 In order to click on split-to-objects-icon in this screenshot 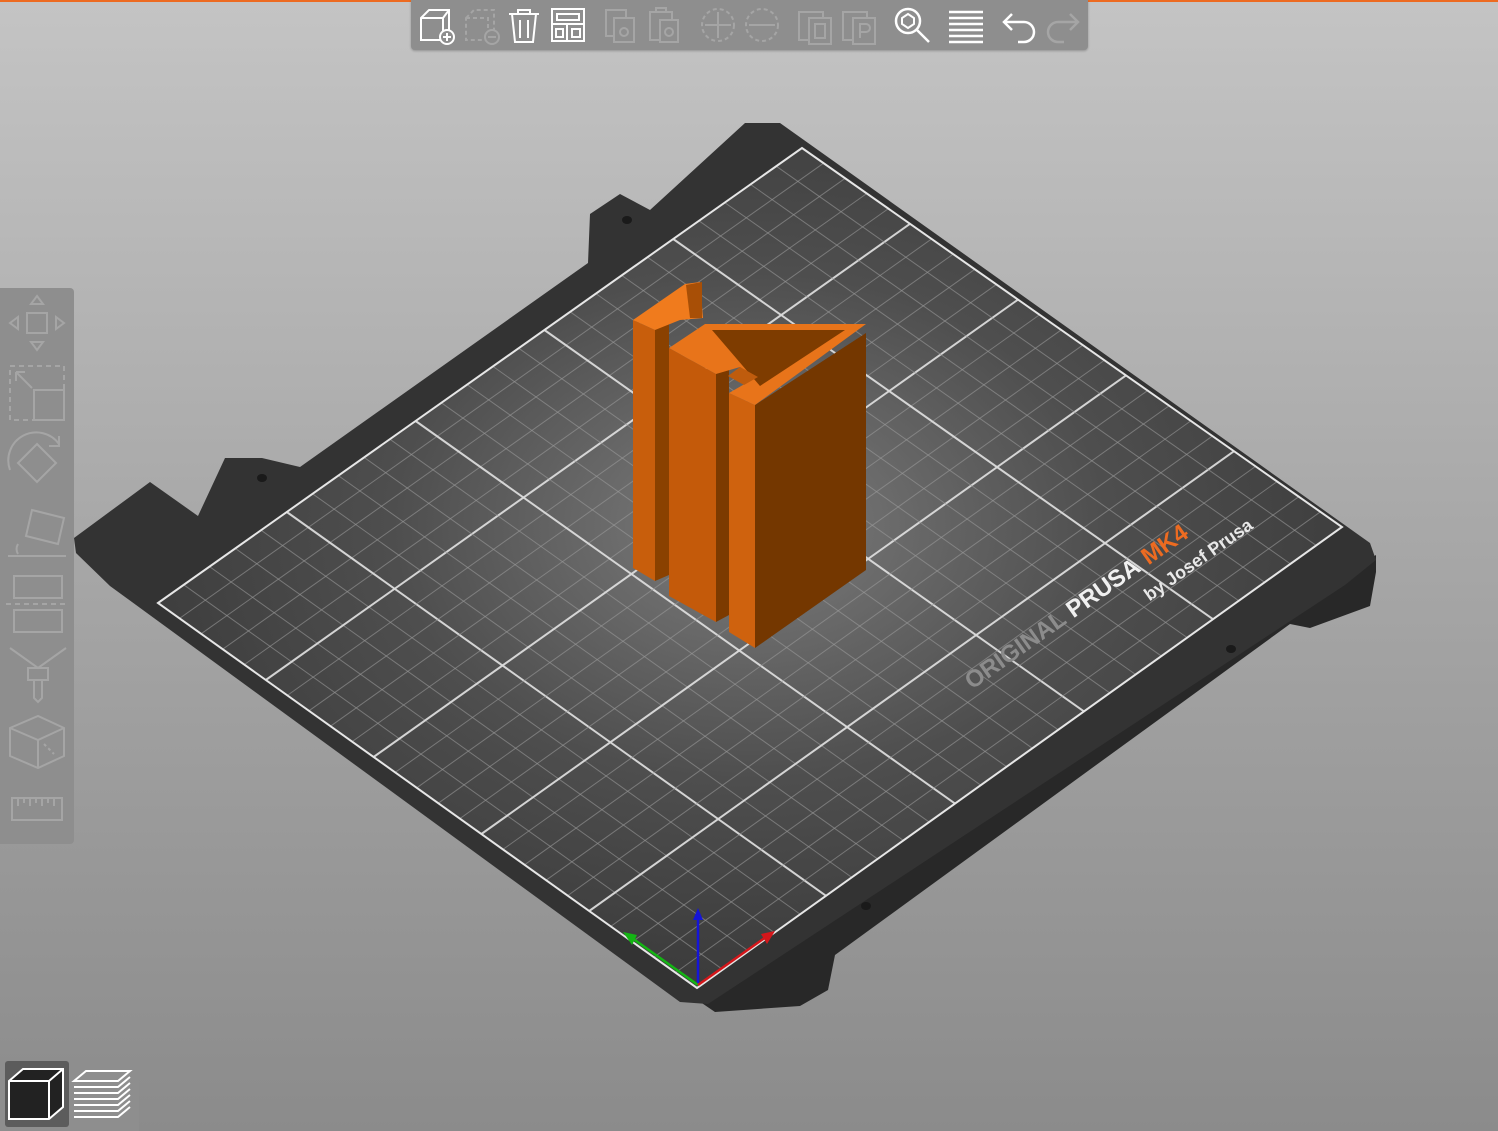, I will do `click(816, 25)`.